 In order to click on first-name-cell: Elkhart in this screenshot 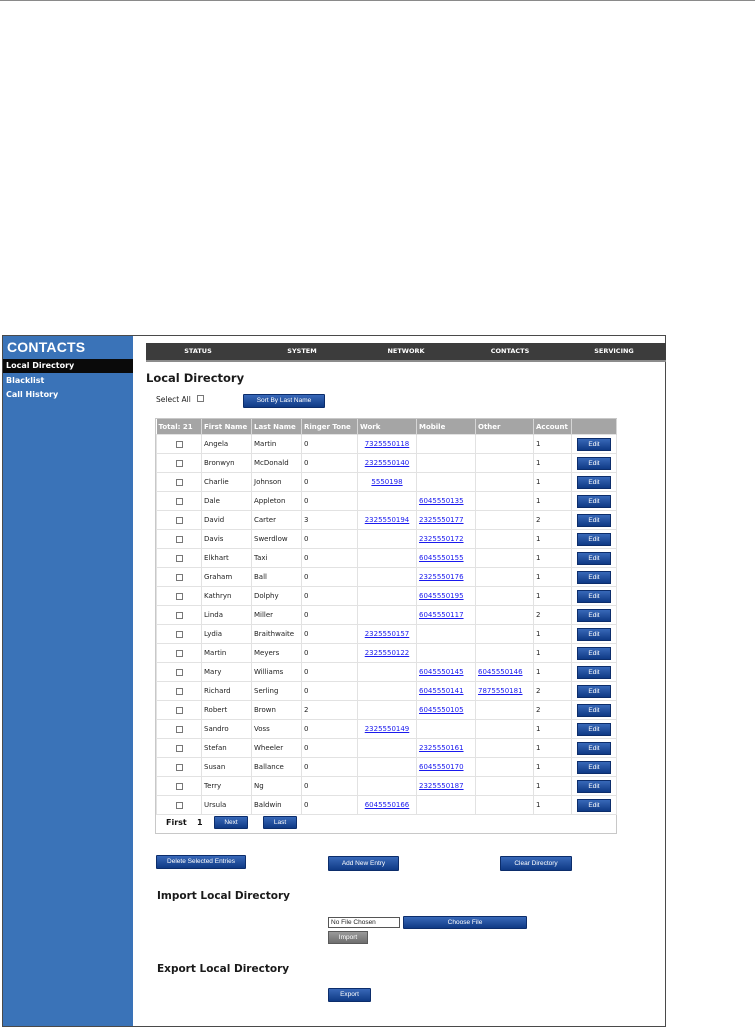, I will do `click(226, 558)`.